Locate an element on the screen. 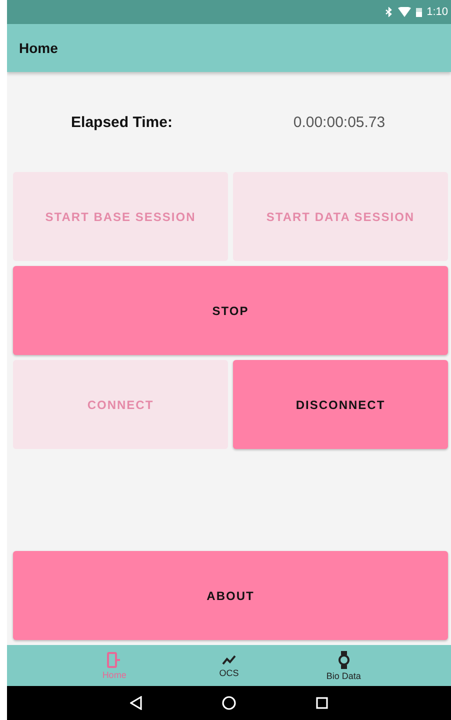 Image resolution: width=451 pixels, height=720 pixels. phone-icon is located at coordinates (114, 660).